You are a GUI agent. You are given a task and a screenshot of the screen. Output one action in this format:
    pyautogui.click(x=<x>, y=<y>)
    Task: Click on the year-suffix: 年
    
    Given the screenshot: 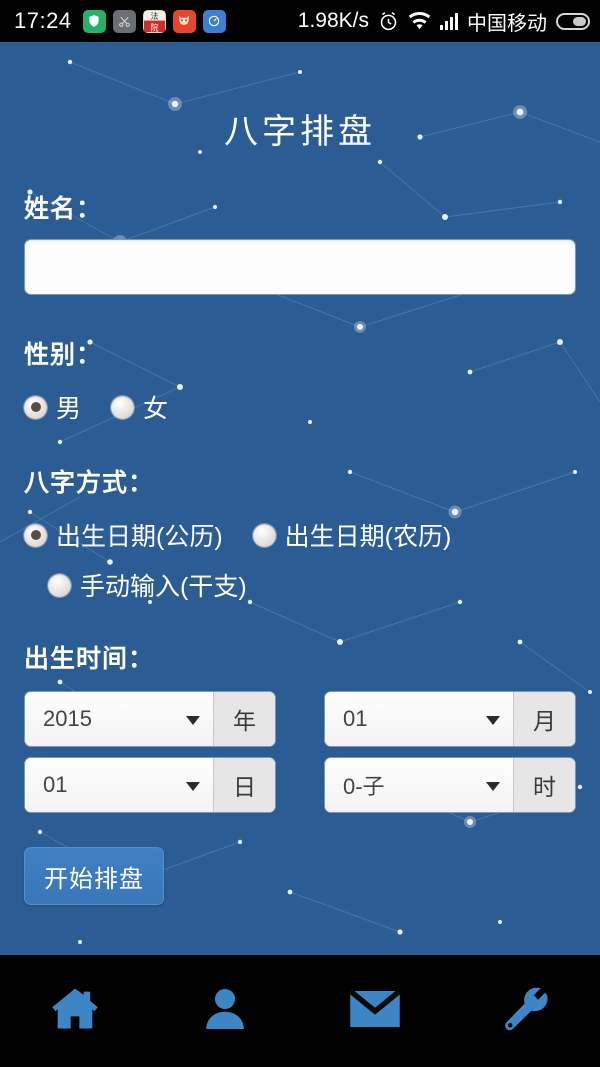 What is the action you would take?
    pyautogui.click(x=244, y=719)
    